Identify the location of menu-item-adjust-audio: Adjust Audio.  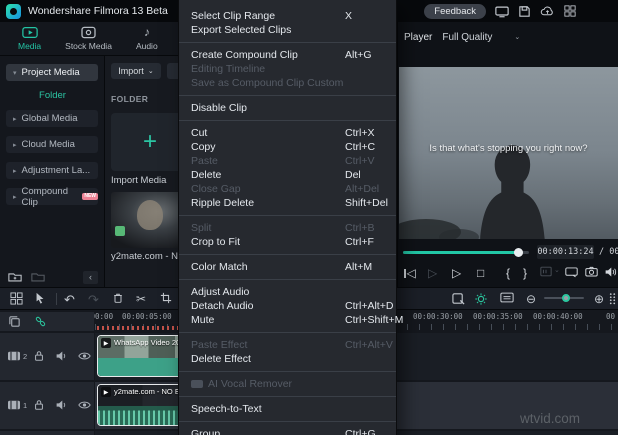
(287, 292).